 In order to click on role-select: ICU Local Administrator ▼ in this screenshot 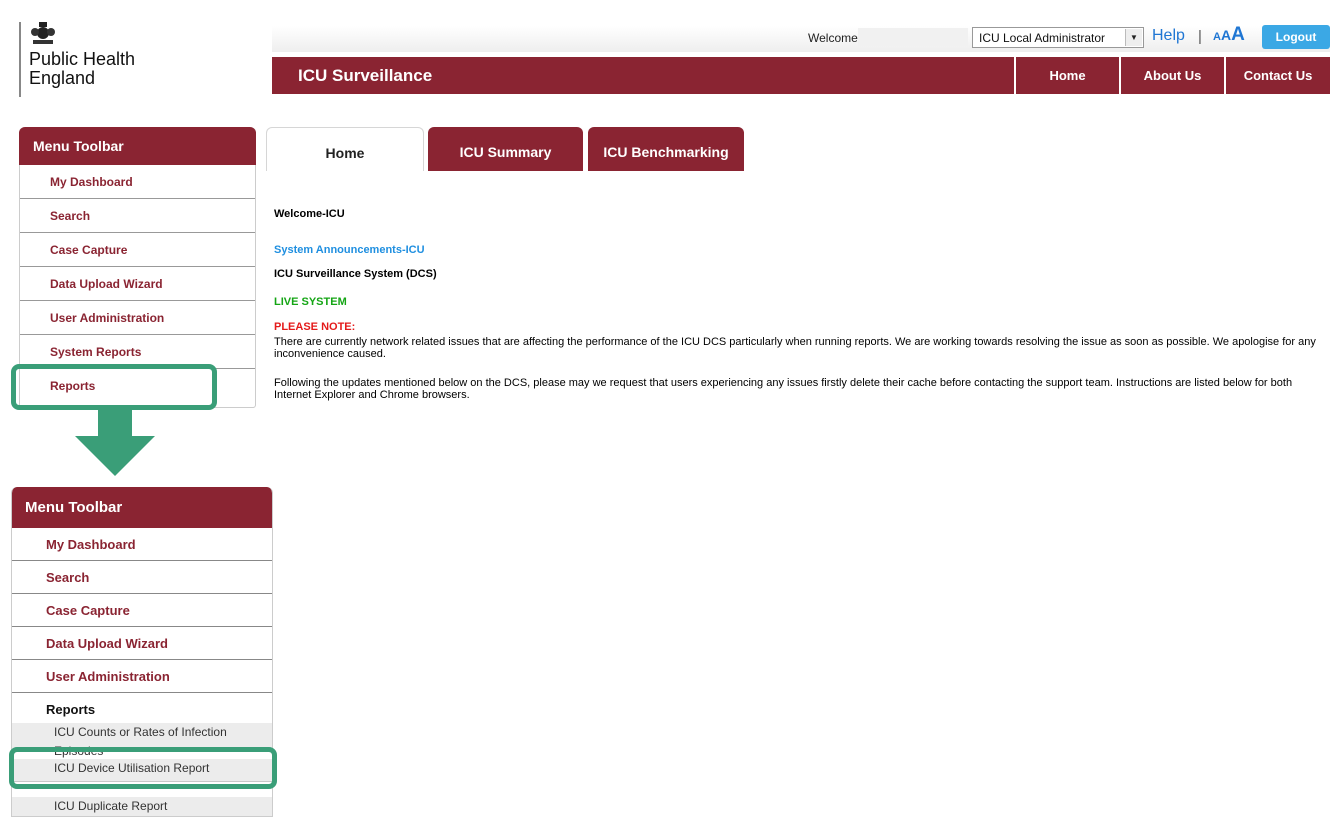, I will do `click(1058, 37)`.